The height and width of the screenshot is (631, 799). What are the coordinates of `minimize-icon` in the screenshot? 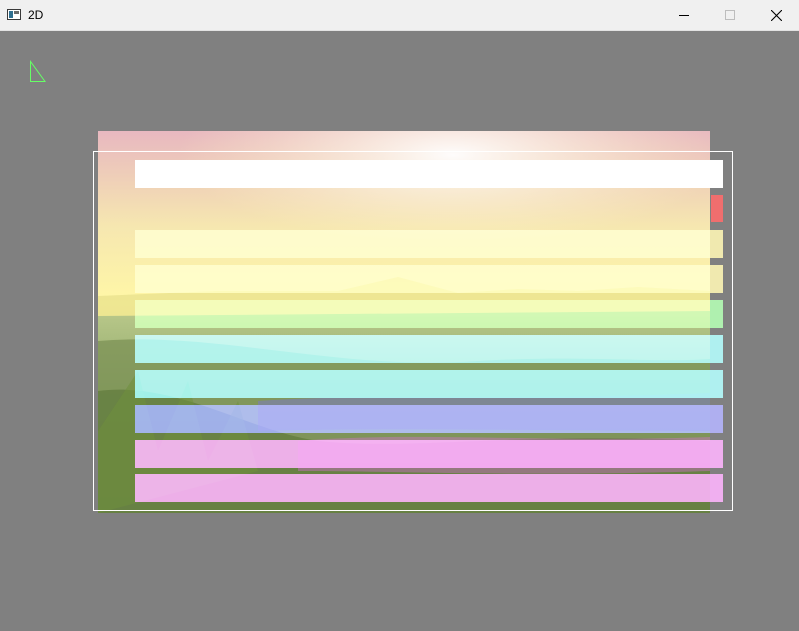 It's located at (684, 15).